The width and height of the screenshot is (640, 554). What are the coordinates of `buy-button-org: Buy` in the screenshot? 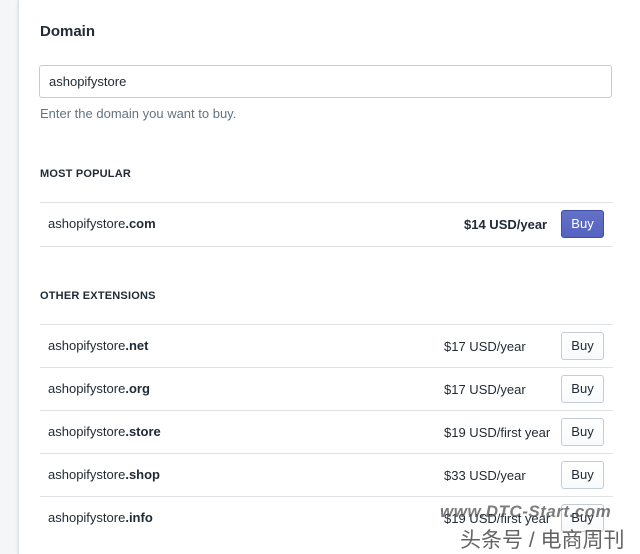 It's located at (582, 389).